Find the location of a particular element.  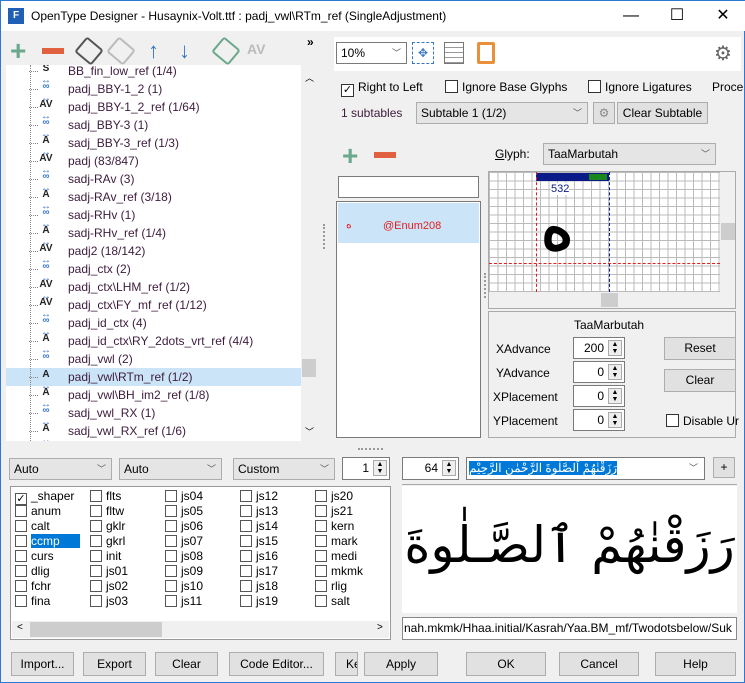

right-to-left-checkbox: ✓ Right to Left is located at coordinates (382, 88).